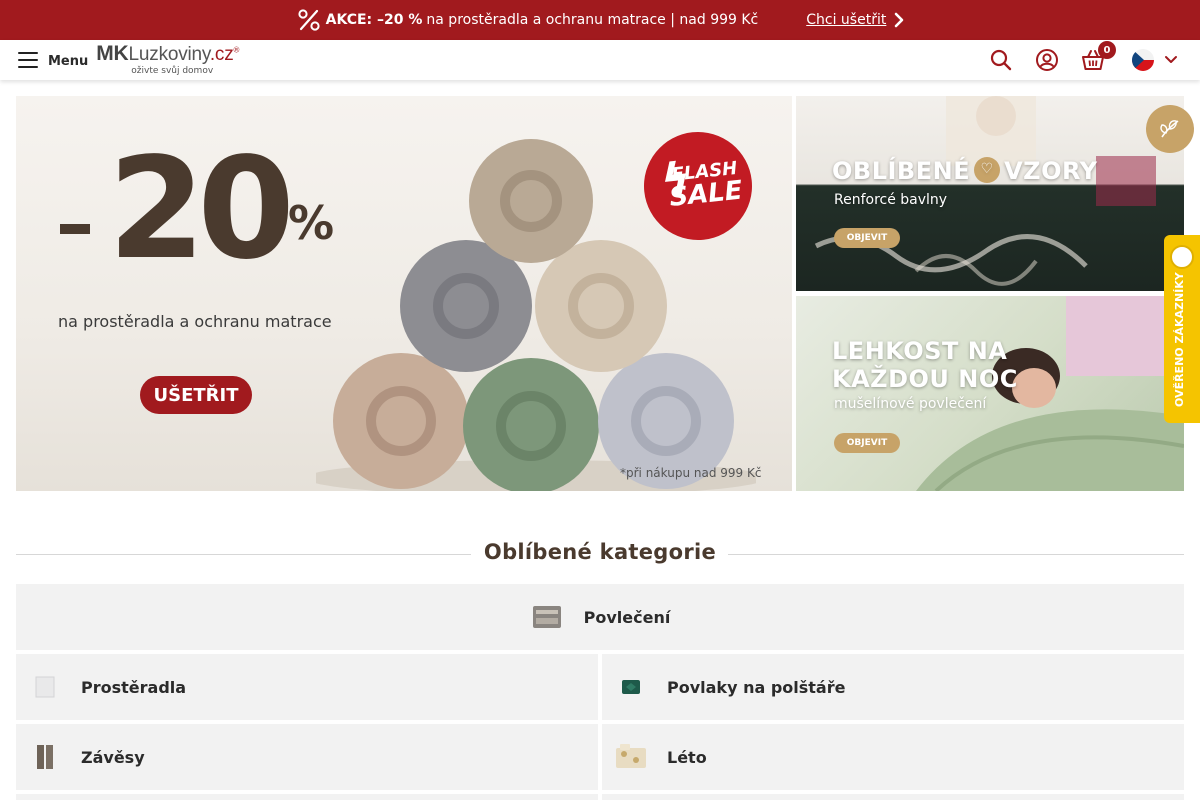 This screenshot has width=1200, height=800. Describe the element at coordinates (113, 757) in the screenshot. I see `category-label: Závěsy` at that location.